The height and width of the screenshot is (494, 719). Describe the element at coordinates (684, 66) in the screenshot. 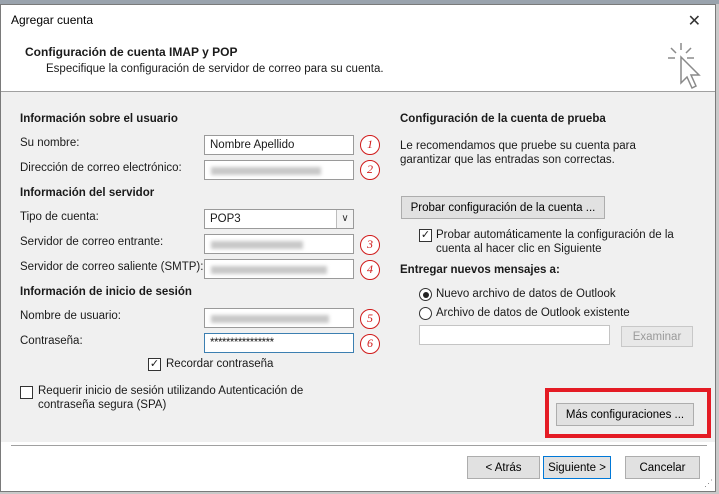

I see `cursor-click-icon` at that location.